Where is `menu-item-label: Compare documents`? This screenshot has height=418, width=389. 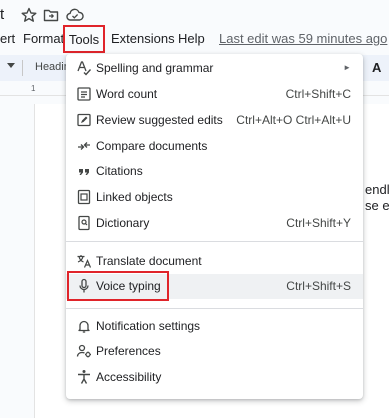
menu-item-label: Compare documents is located at coordinates (152, 146).